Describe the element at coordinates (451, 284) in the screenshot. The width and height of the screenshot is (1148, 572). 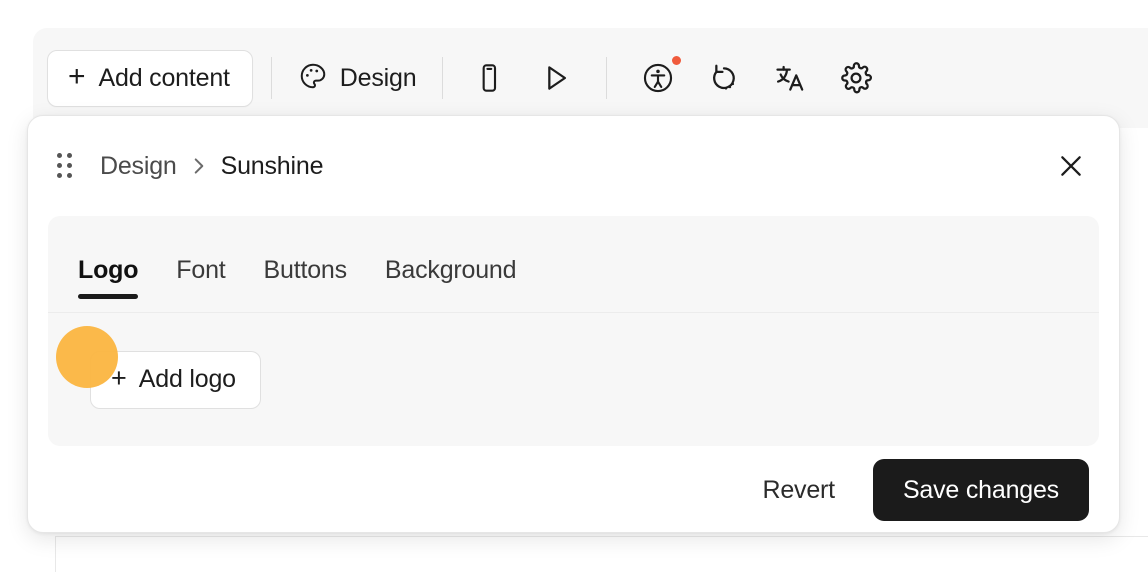
I see `tab-background: Background` at that location.